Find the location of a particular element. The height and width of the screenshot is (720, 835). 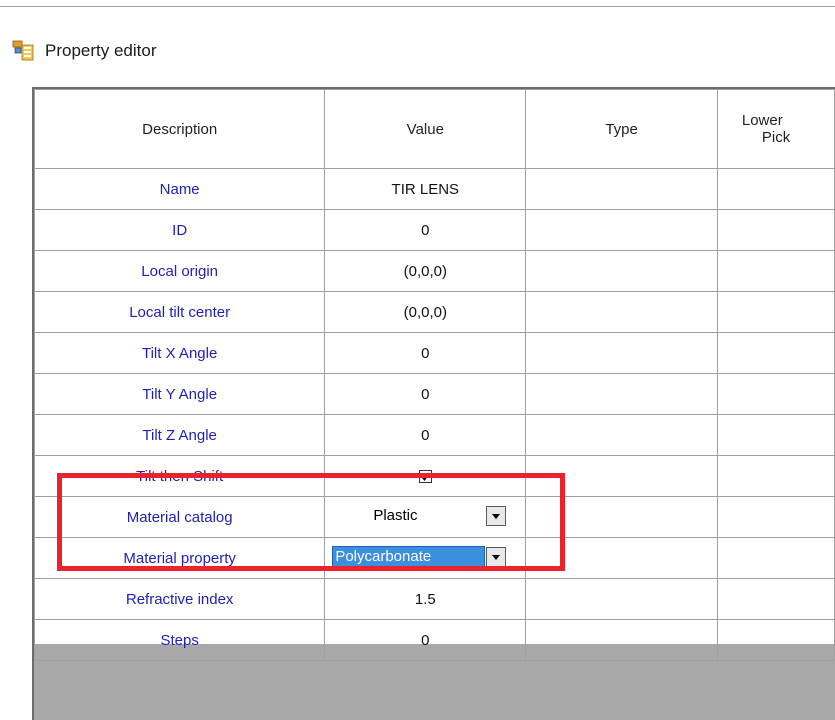

table-row-tilt-x-angle: Tilt X Angle 0 is located at coordinates (434, 353).